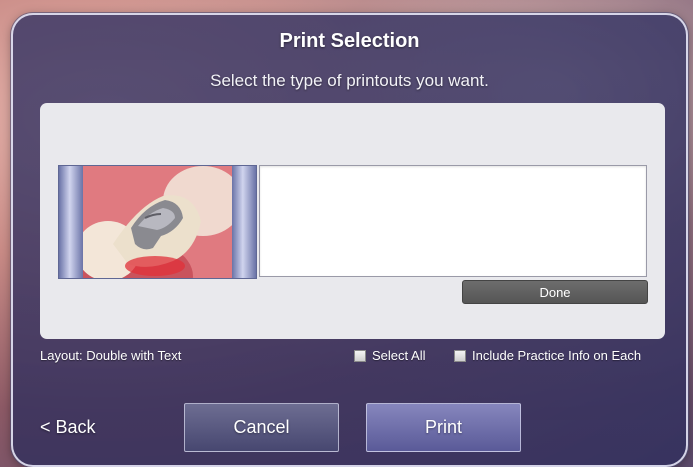  What do you see at coordinates (399, 355) in the screenshot?
I see `select-all-label: Select All` at bounding box center [399, 355].